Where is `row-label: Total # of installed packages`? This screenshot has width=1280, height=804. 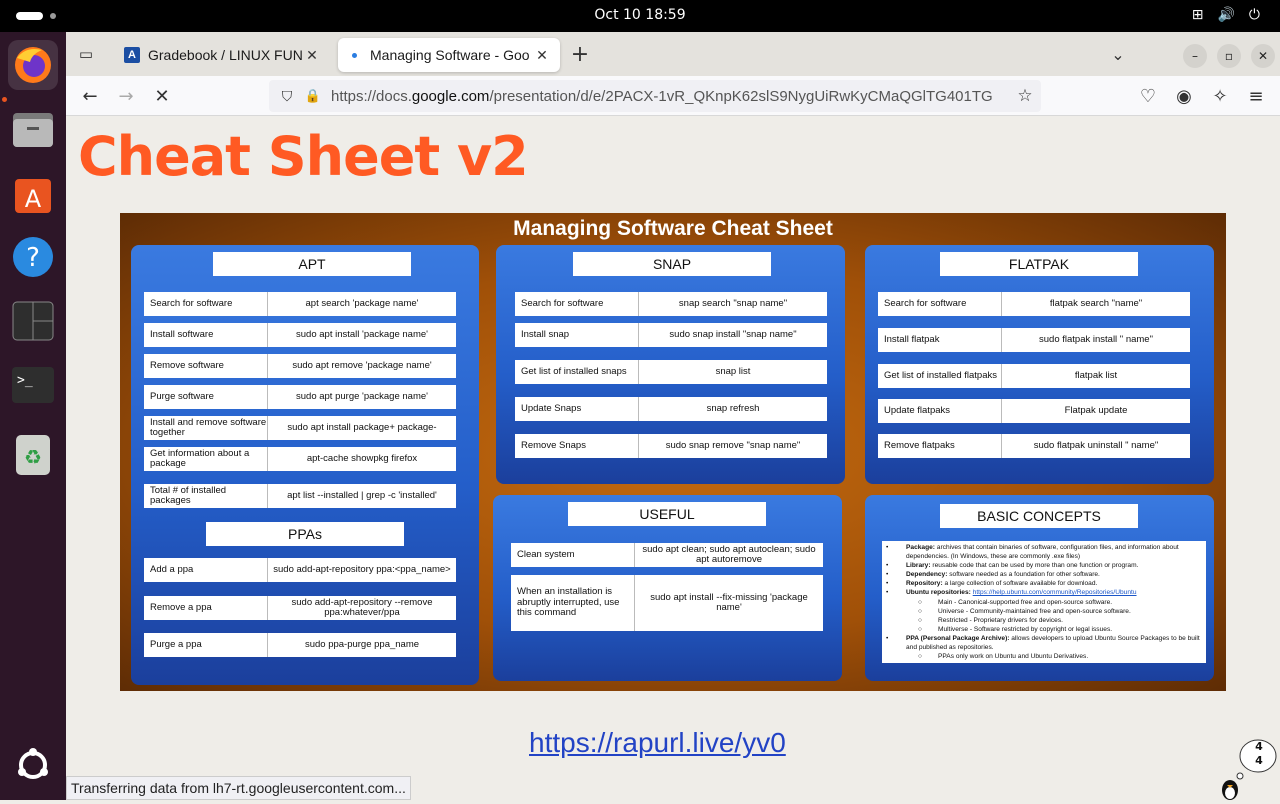
row-label: Total # of installed packages is located at coordinates (206, 496).